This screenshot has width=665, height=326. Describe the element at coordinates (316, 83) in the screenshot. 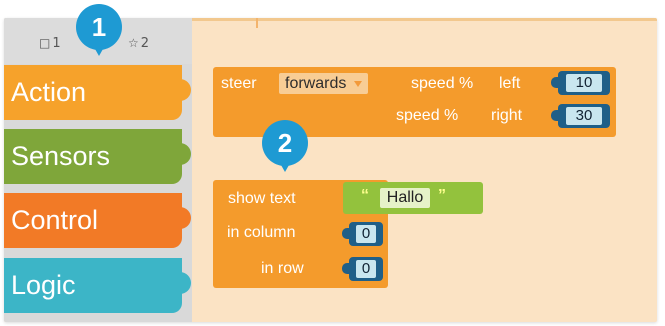

I see `direction-value: forwards` at that location.